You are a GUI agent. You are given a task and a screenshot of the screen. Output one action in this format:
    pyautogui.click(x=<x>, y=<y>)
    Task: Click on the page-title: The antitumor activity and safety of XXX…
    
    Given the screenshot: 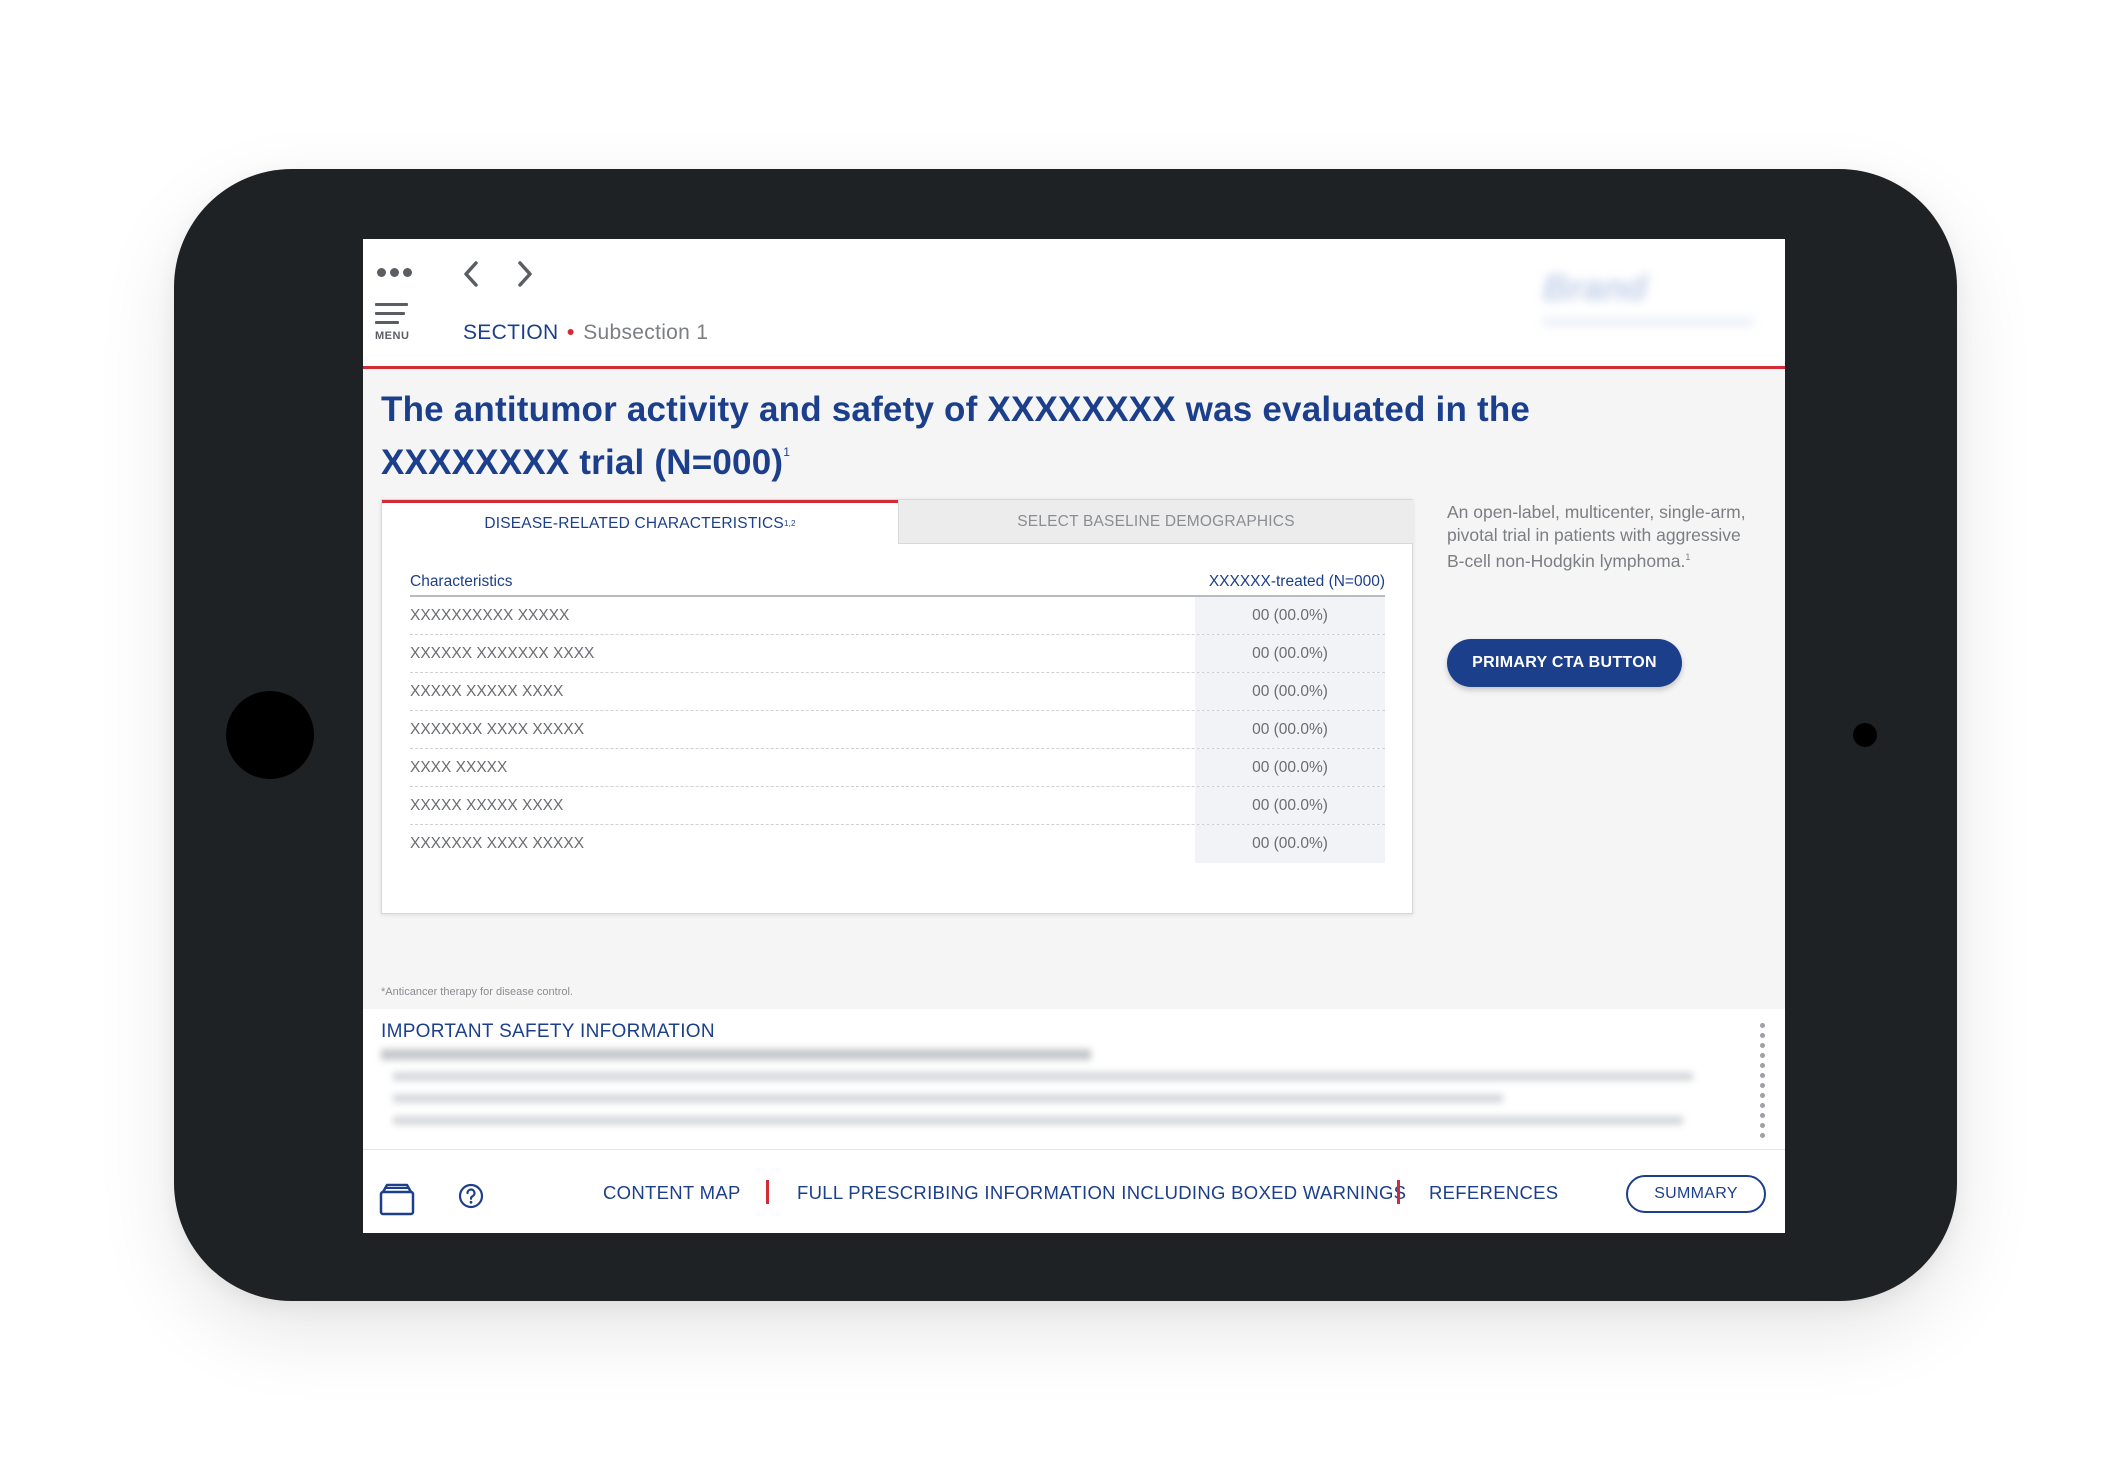 What is the action you would take?
    pyautogui.click(x=956, y=436)
    